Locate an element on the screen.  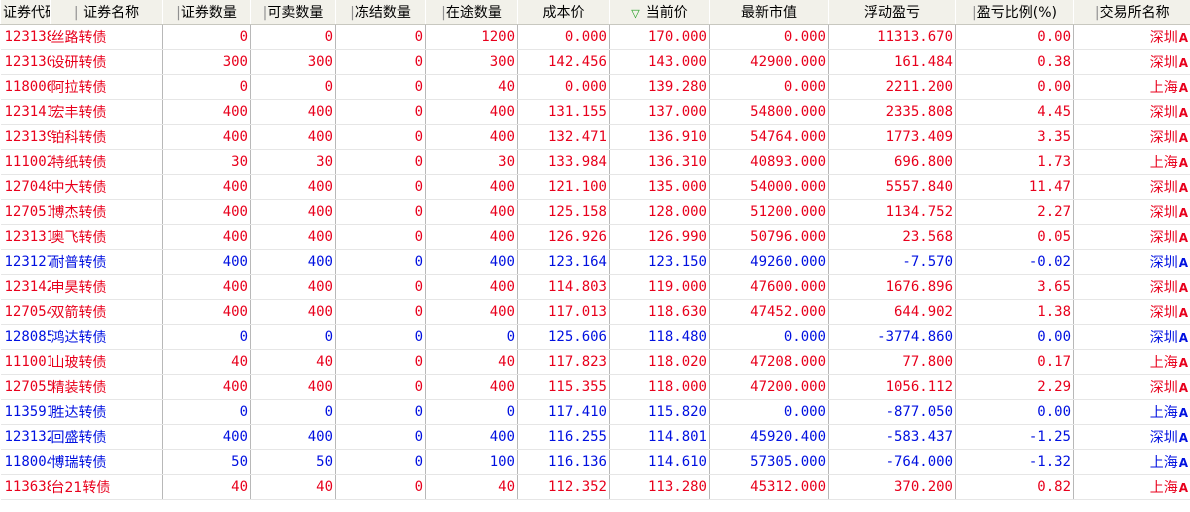
cell-cost: 117.410 is located at coordinates (563, 412).